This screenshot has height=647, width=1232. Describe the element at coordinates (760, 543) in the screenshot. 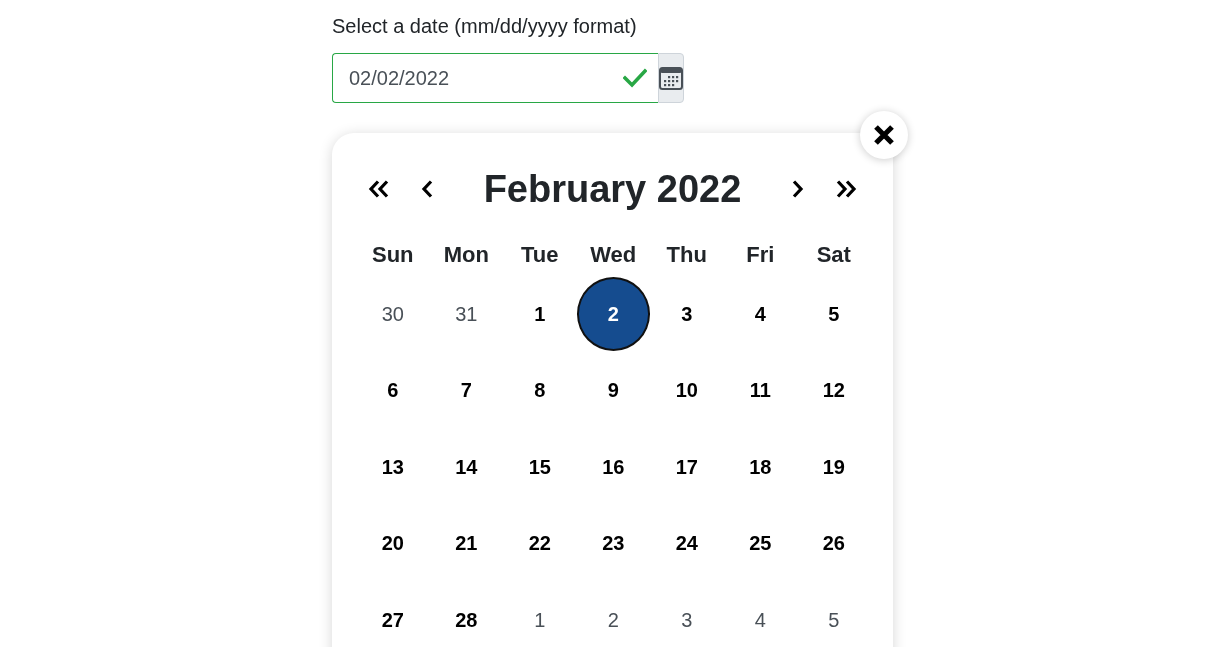

I see `calendar-day: 25` at that location.